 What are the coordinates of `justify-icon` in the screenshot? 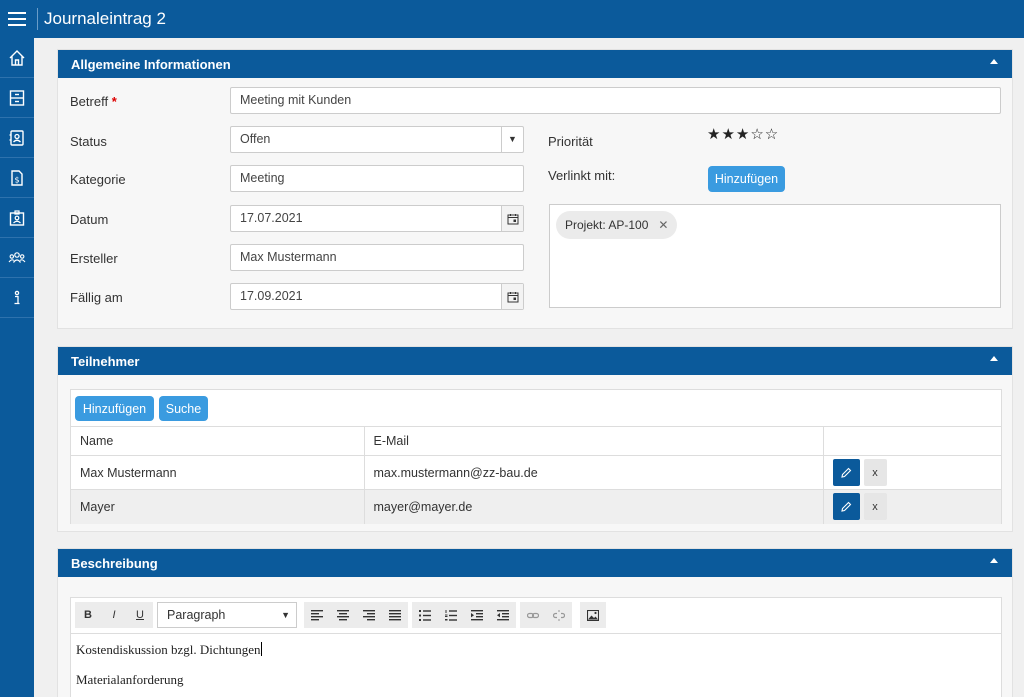 It's located at (395, 614).